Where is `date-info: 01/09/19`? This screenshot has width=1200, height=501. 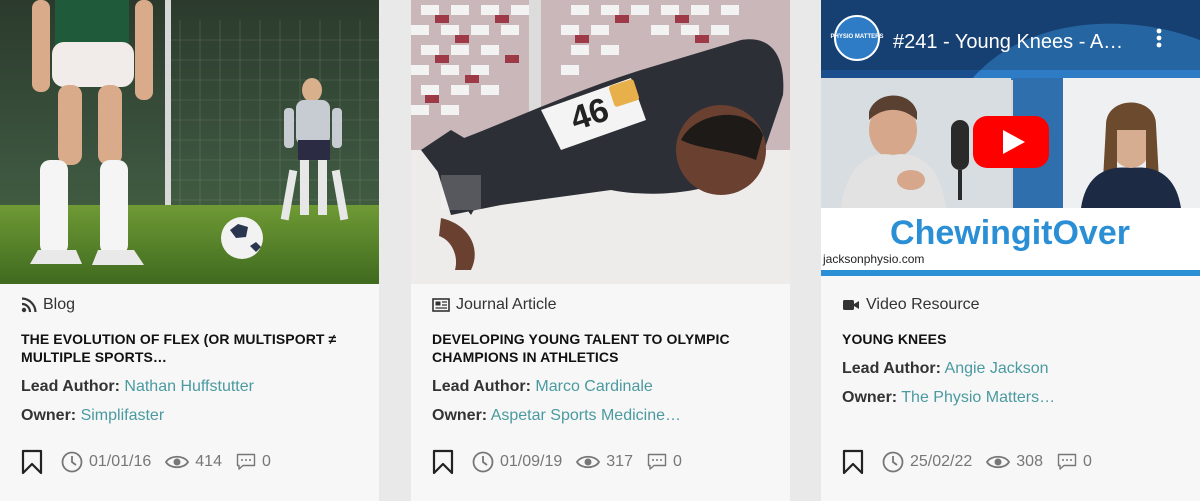
date-info: 01/09/19 is located at coordinates (517, 462).